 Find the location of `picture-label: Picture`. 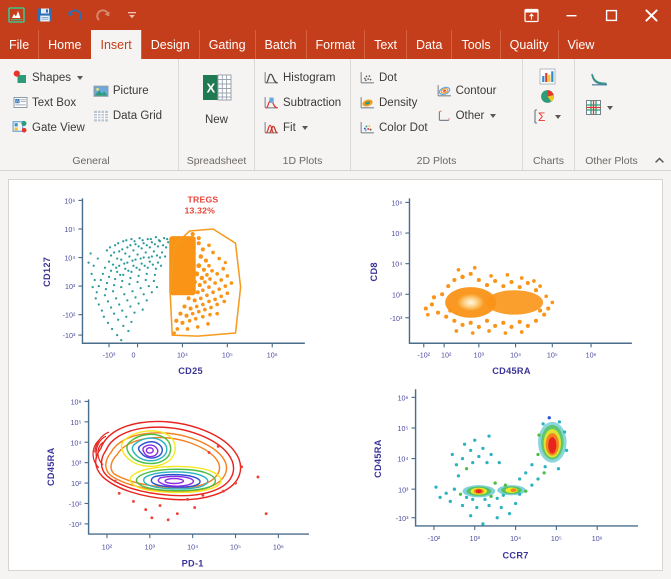

picture-label: Picture is located at coordinates (130, 90).